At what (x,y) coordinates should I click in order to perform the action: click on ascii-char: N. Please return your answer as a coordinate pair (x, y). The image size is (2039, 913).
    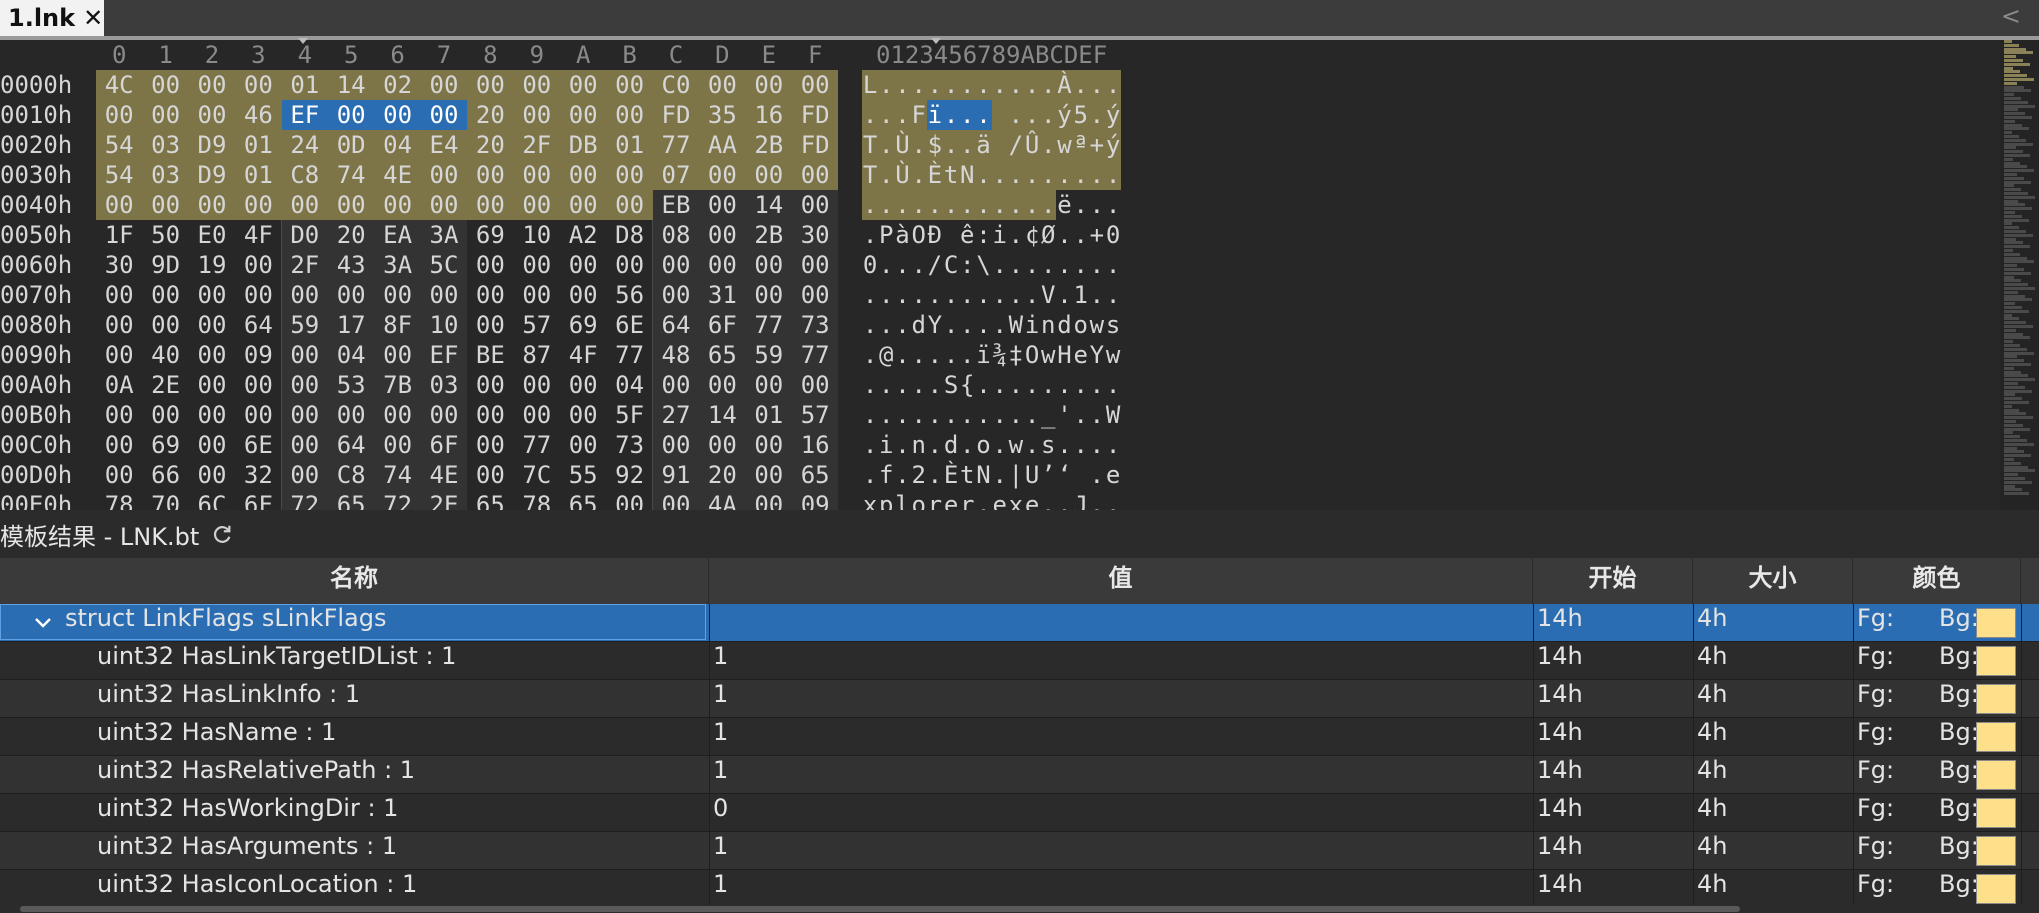
    Looking at the image, I should click on (967, 175).